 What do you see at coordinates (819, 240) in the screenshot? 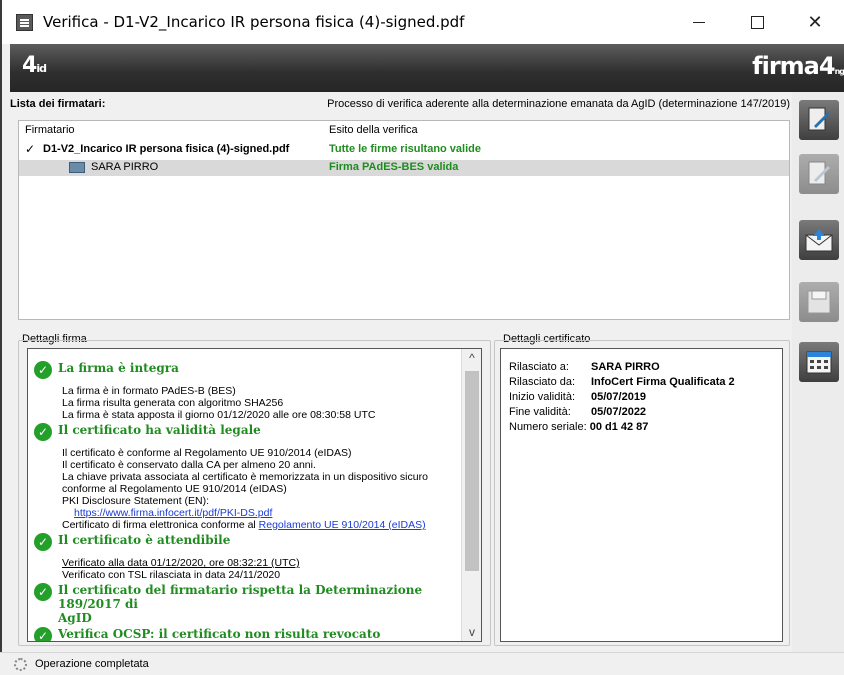
I see `envelope-icon` at bounding box center [819, 240].